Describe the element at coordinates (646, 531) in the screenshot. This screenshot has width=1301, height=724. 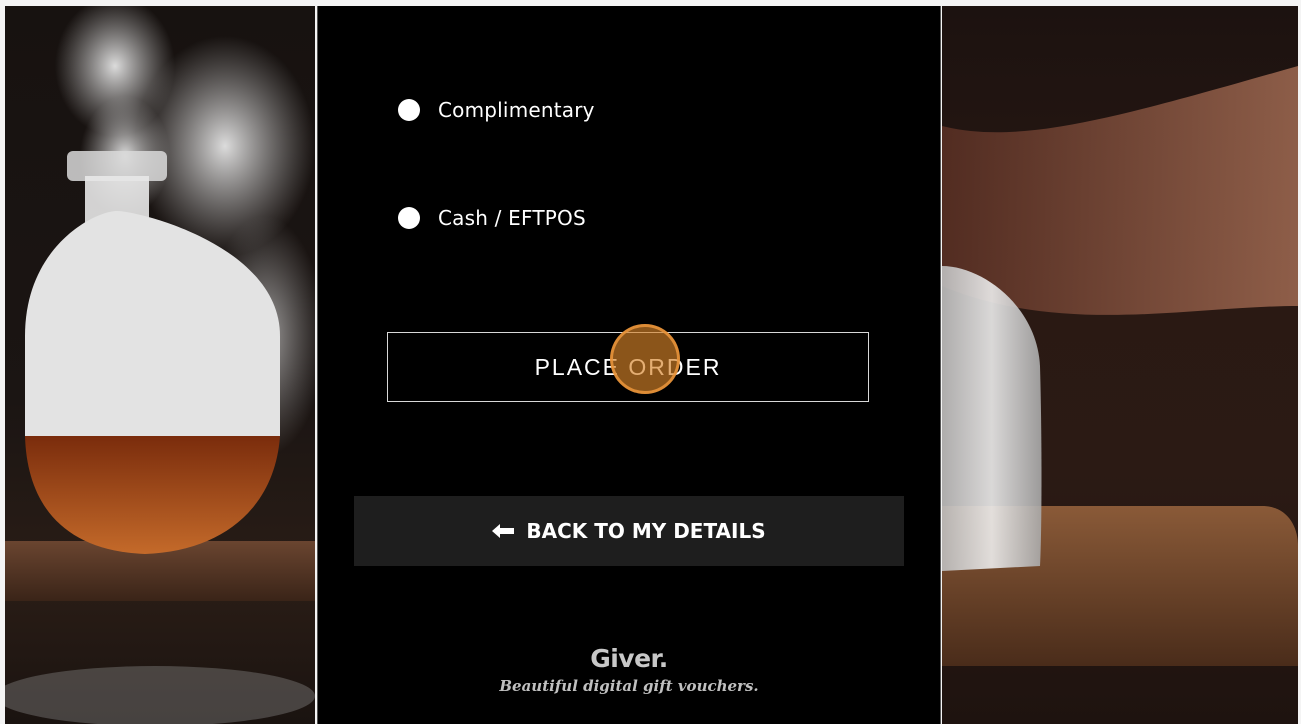
I see `back-button-label: BACK TO MY DETAILS` at that location.